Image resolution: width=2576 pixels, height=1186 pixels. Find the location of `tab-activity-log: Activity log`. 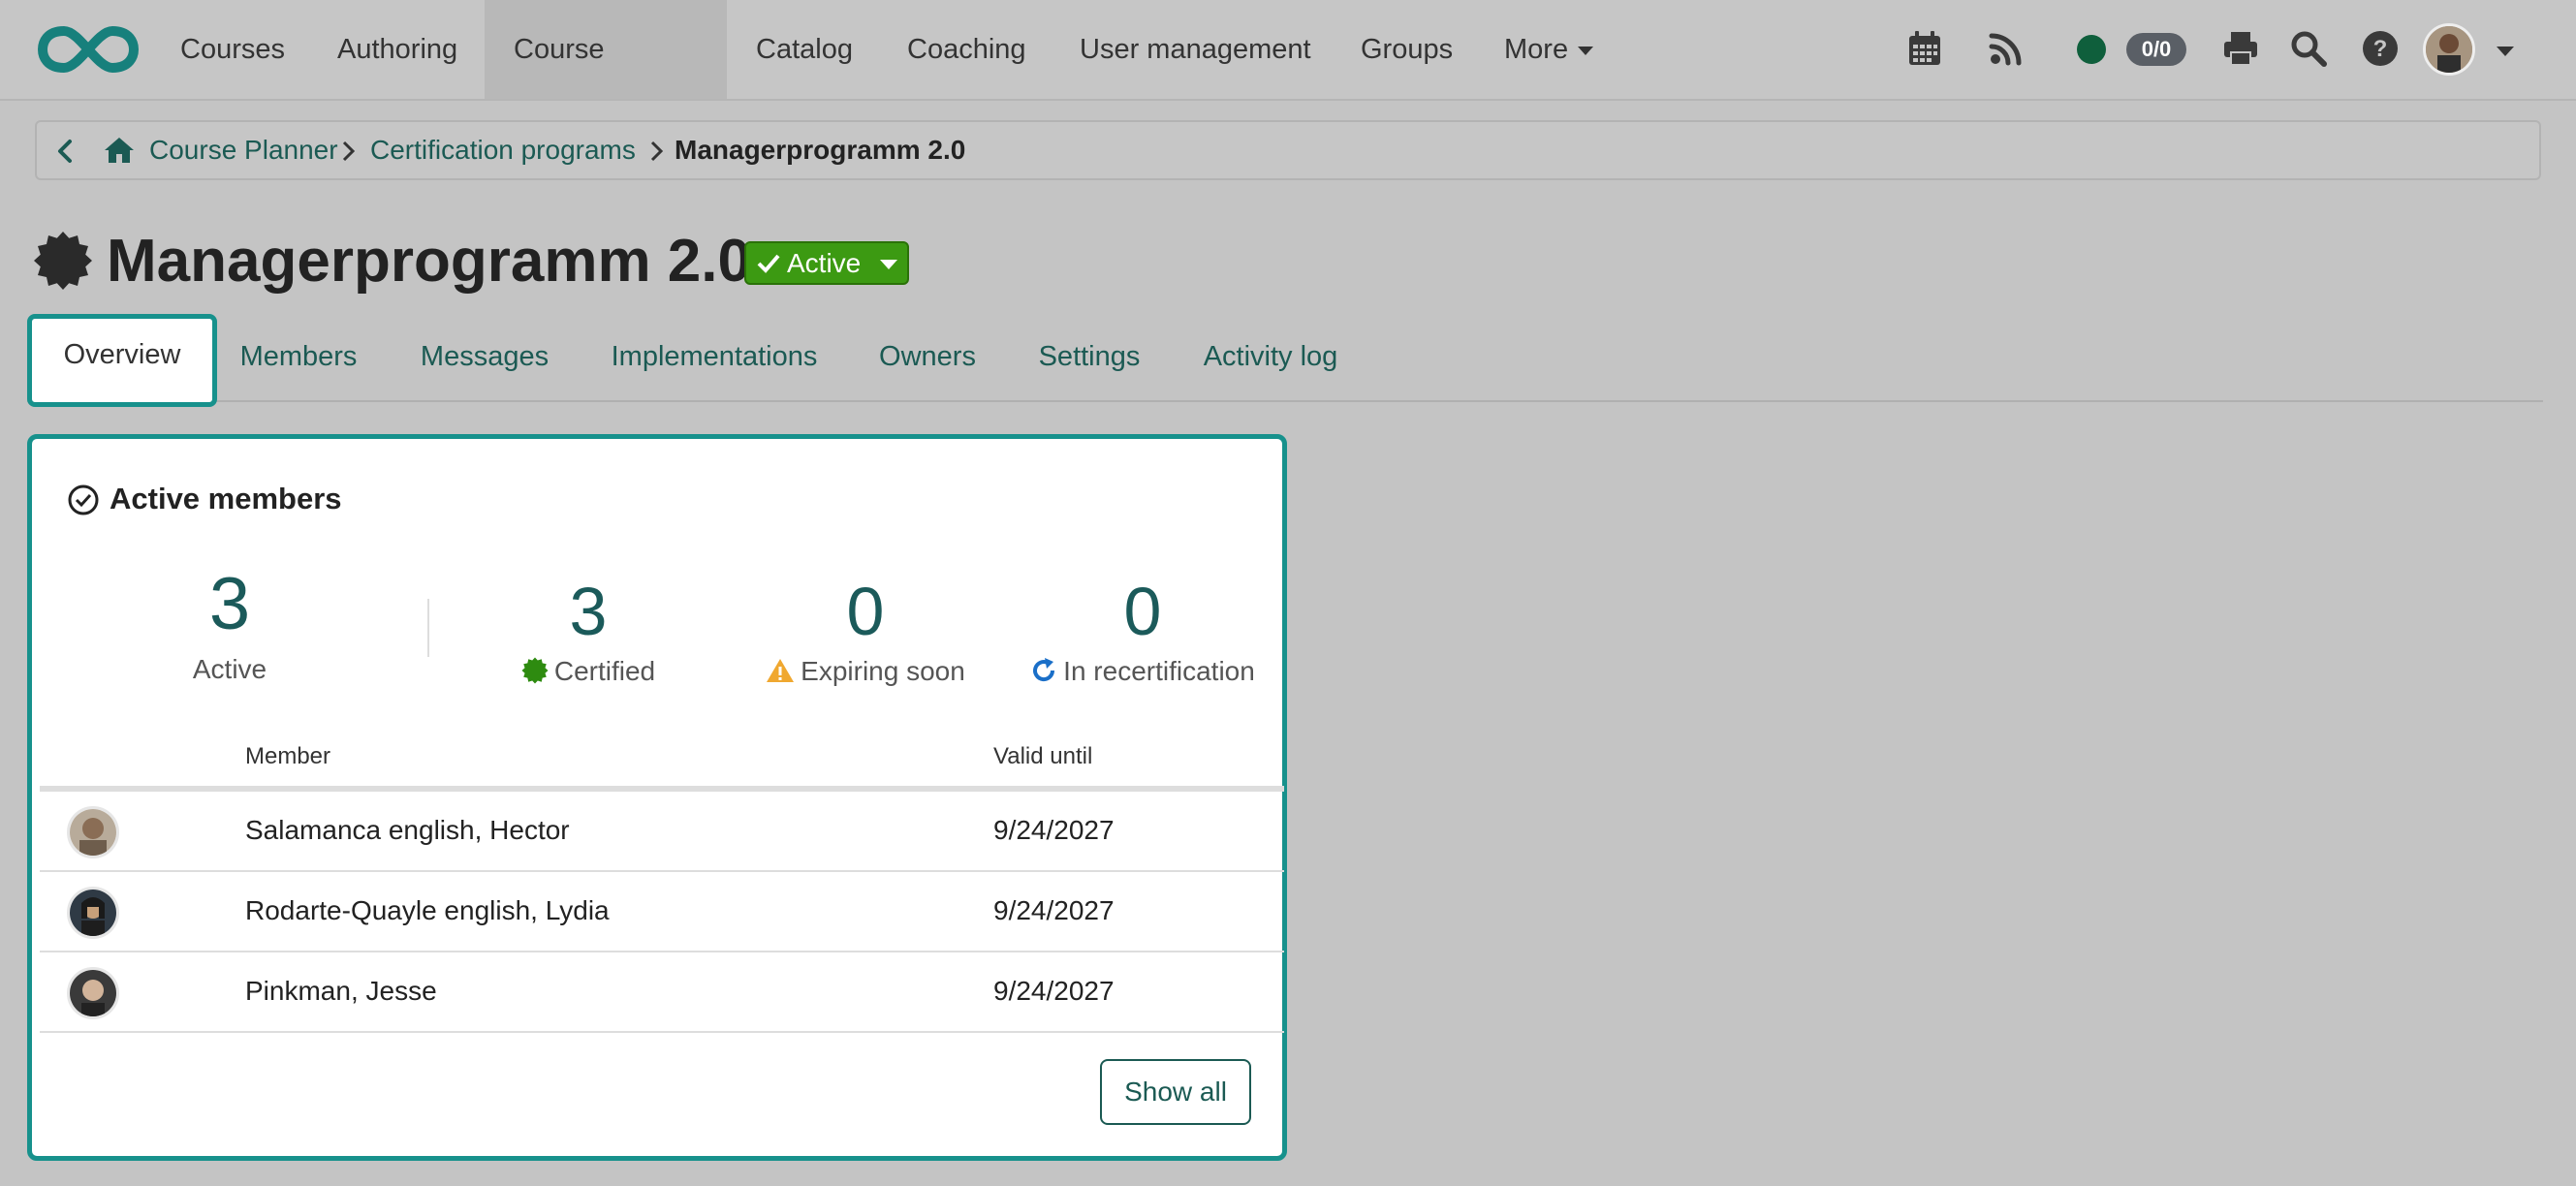

tab-activity-log: Activity log is located at coordinates (1270, 356).